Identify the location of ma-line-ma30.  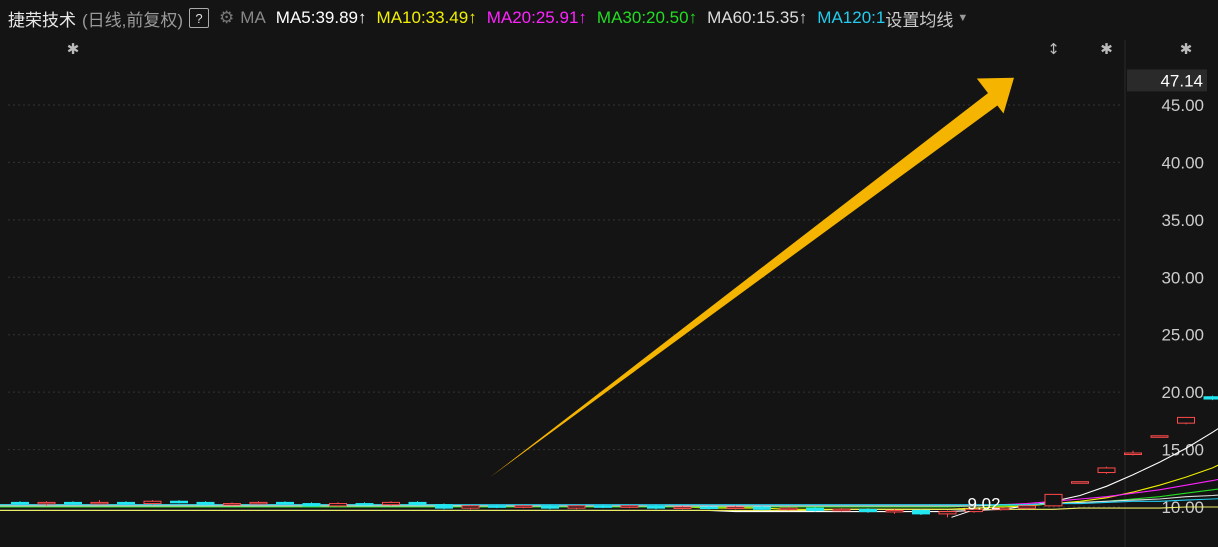
(609, 498).